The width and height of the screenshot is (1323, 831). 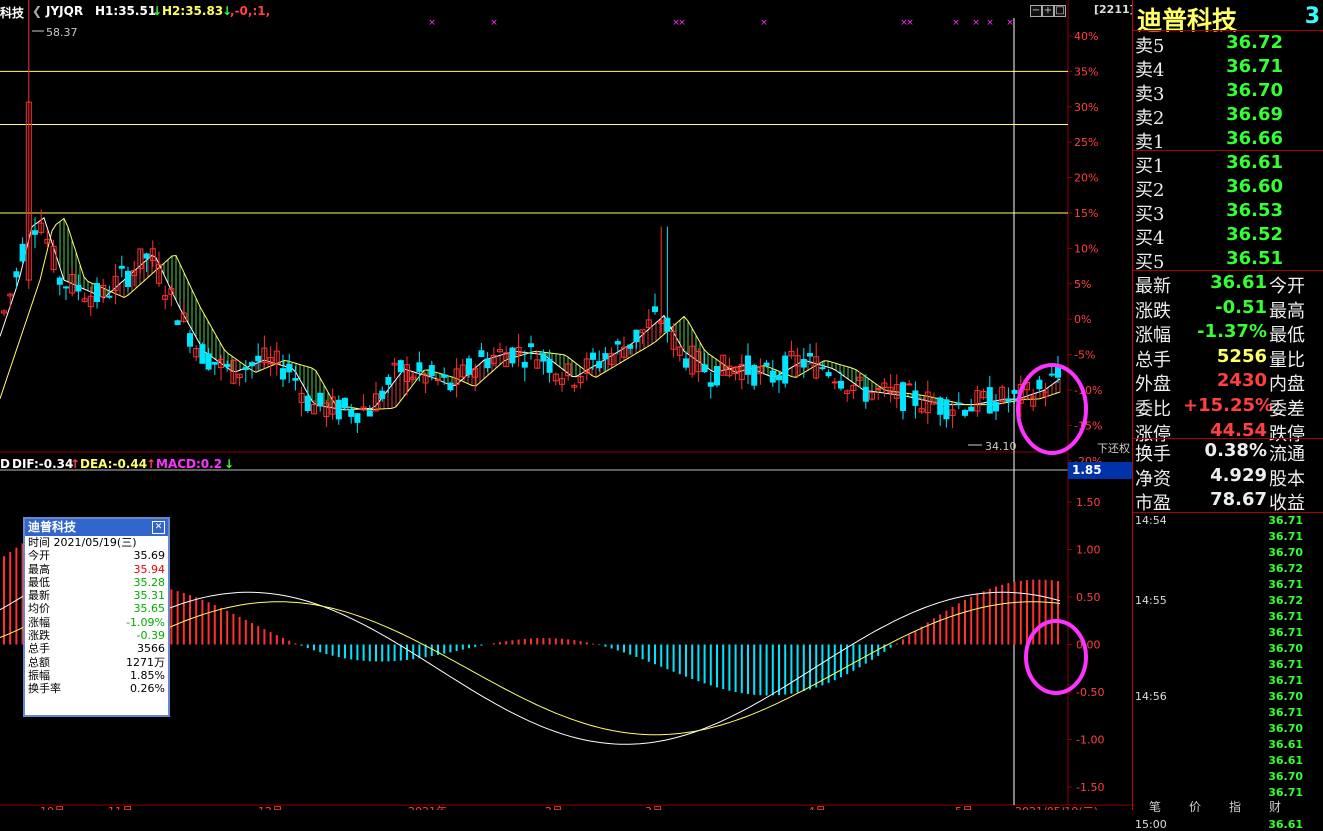 What do you see at coordinates (1151, 824) in the screenshot?
I see `tick-time: 15:00` at bounding box center [1151, 824].